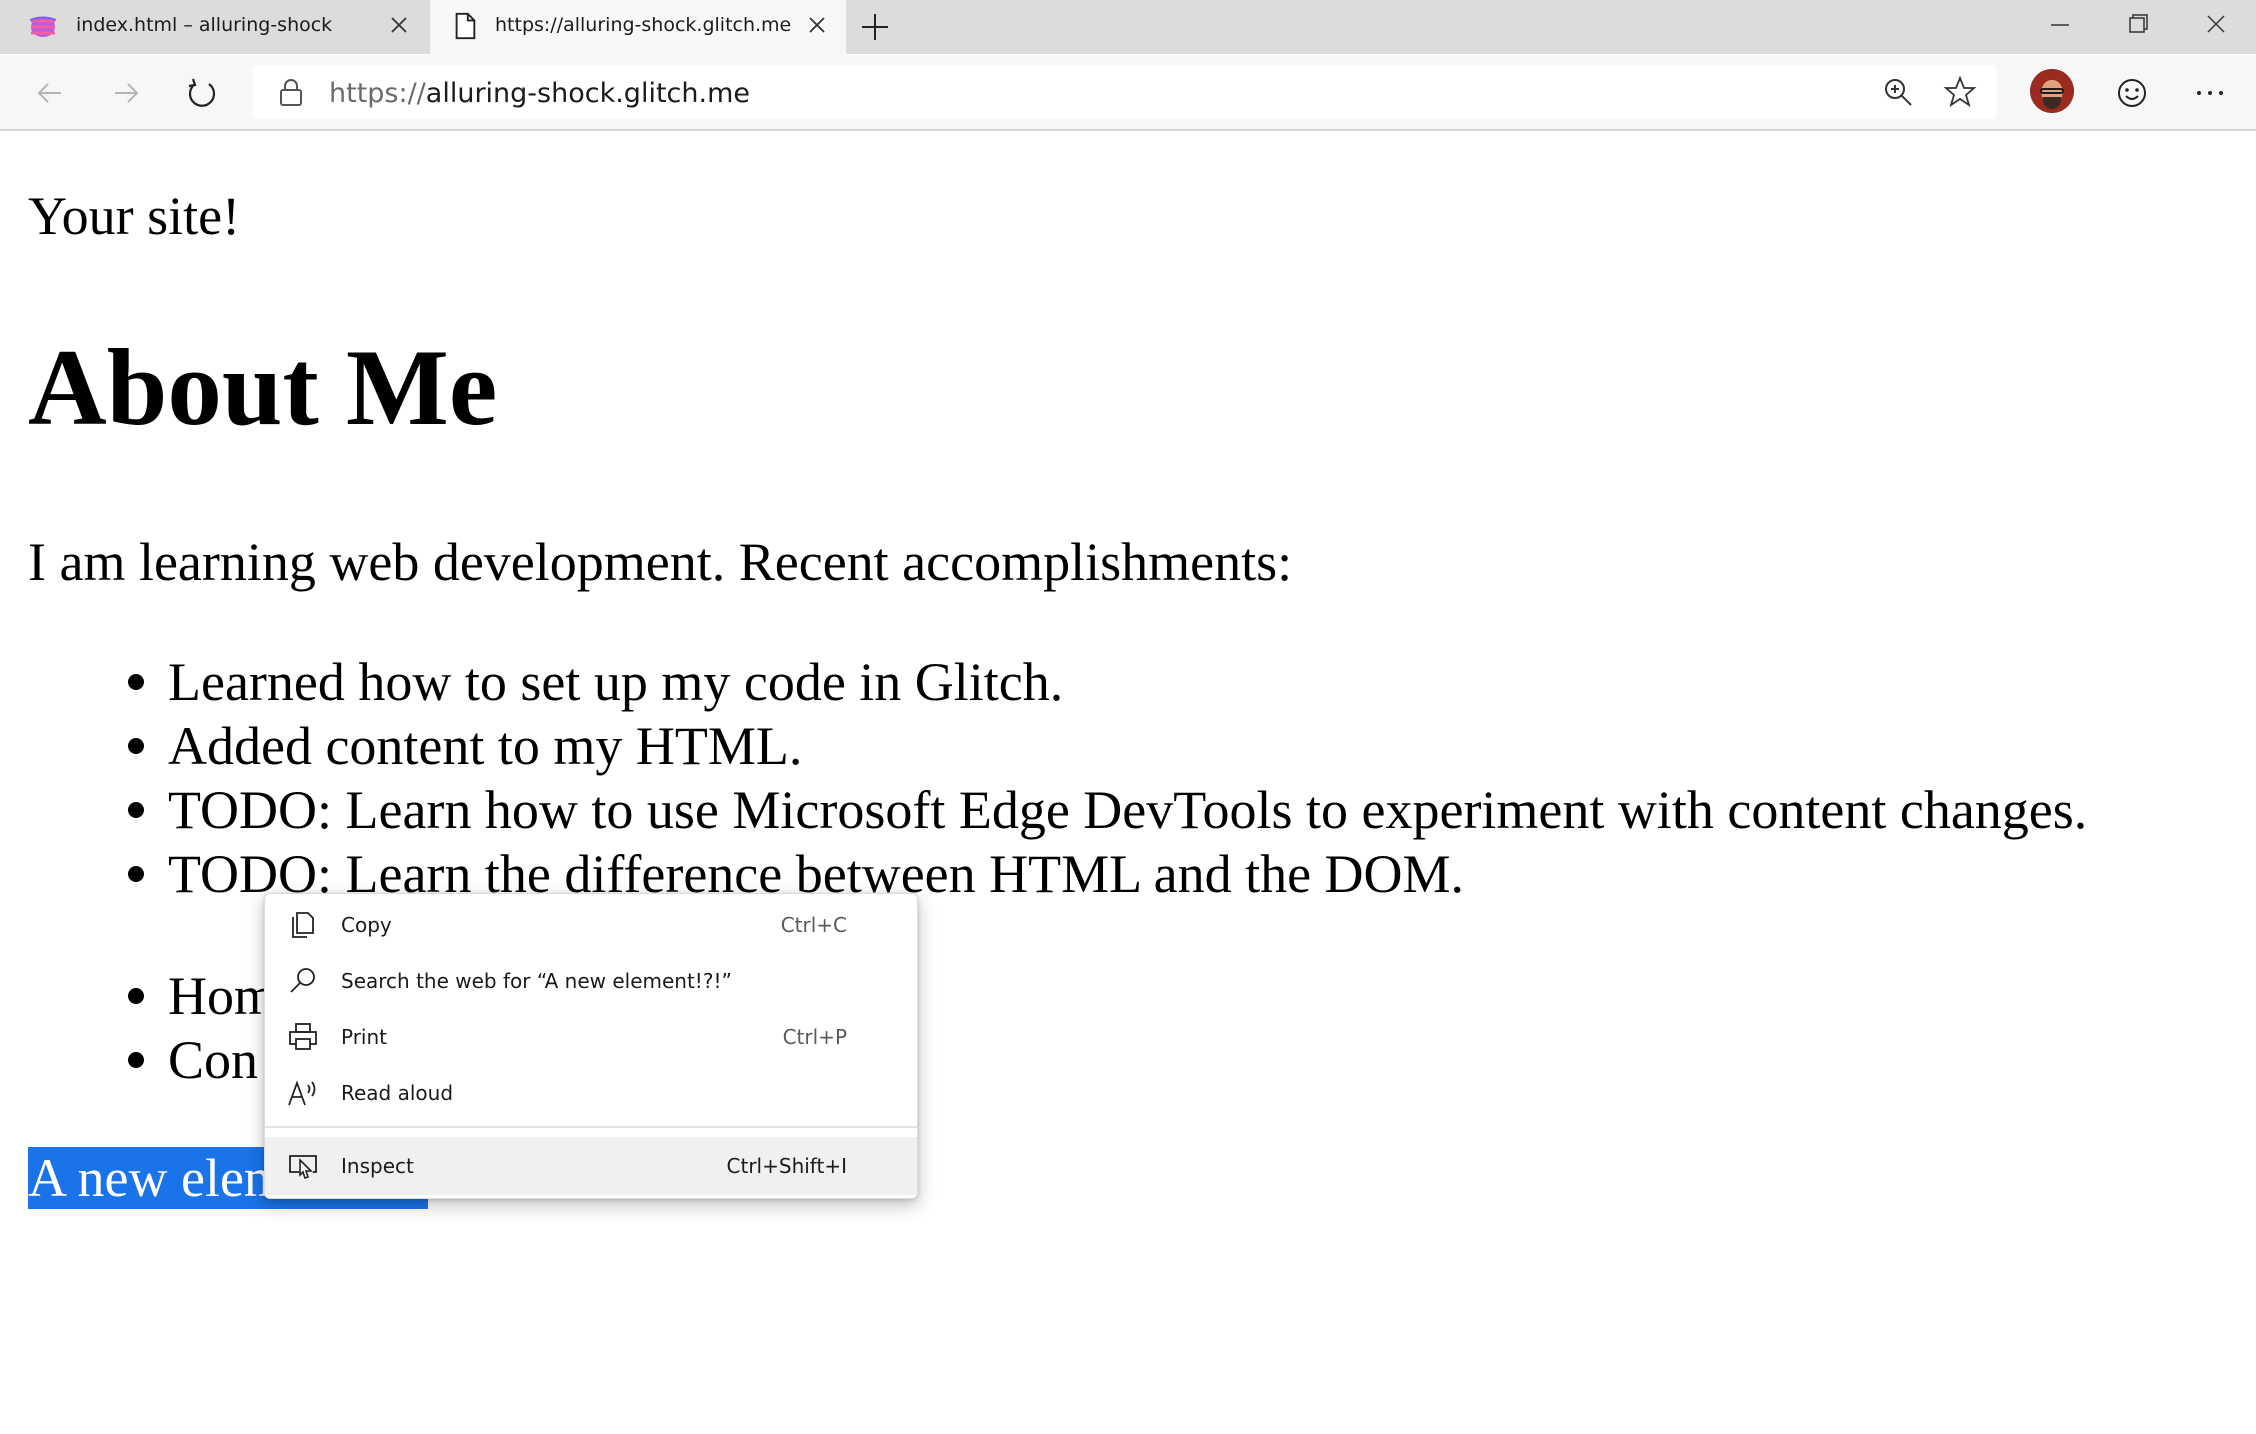 The height and width of the screenshot is (1434, 2256). What do you see at coordinates (591, 1093) in the screenshot?
I see `context-menu-read-aloud: Read aloud` at bounding box center [591, 1093].